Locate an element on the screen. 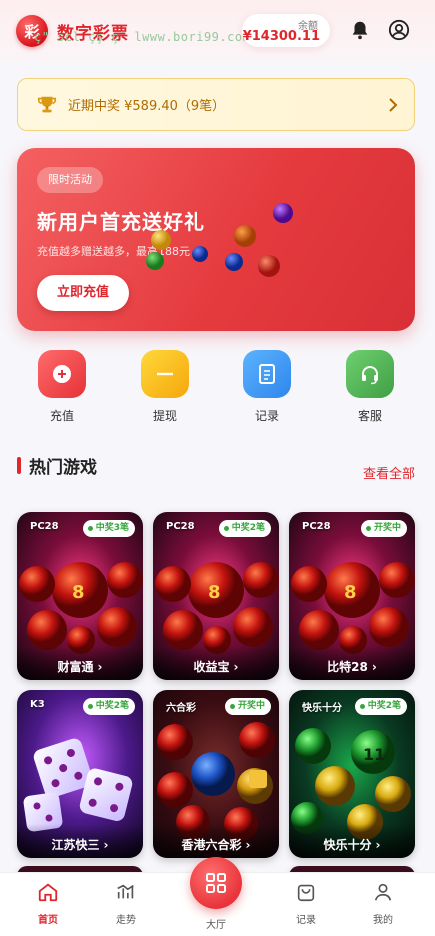 The image size is (435, 936). game-card: 11 快乐十分 中奖2笔 快乐十分 › is located at coordinates (352, 774).